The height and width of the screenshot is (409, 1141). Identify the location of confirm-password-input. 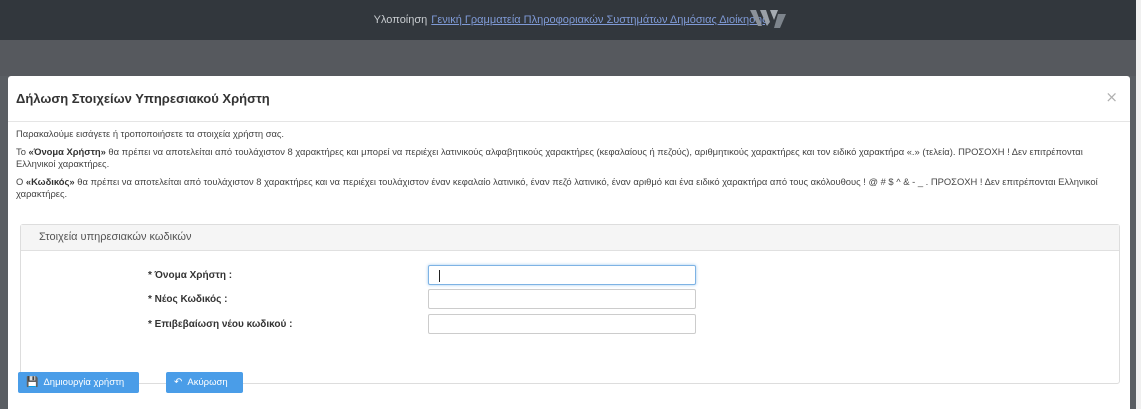
(562, 324).